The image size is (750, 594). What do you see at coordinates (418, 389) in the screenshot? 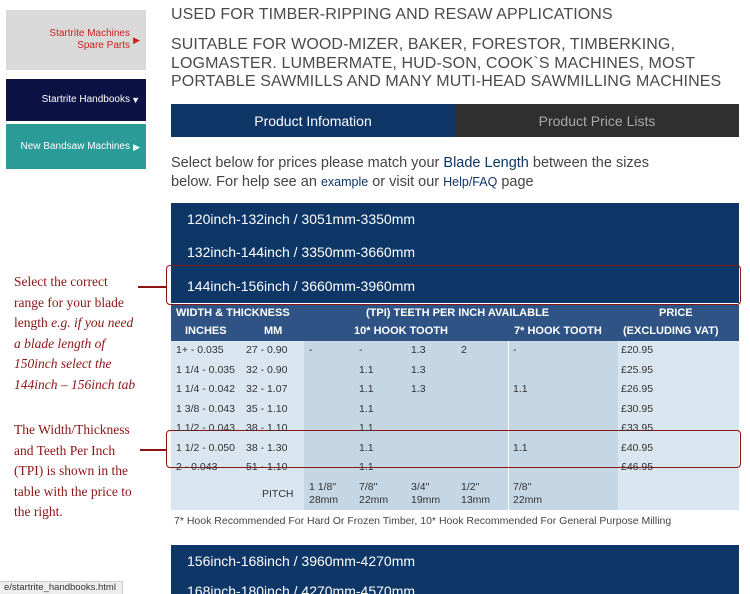
I see `cell-tpi: 1.3` at bounding box center [418, 389].